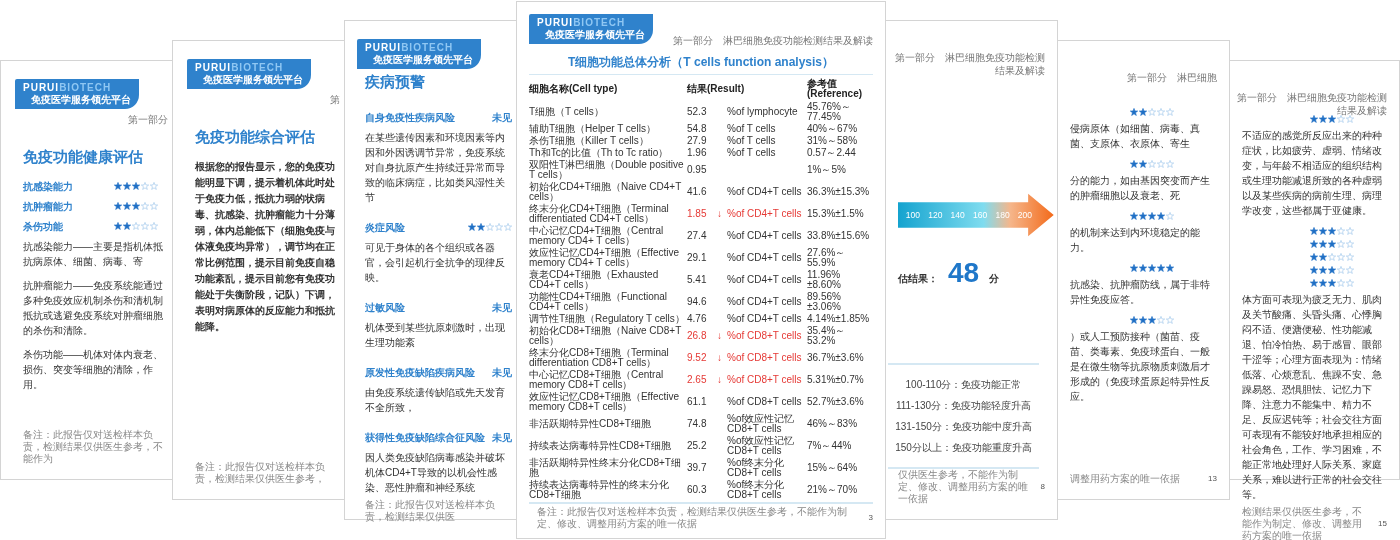  Describe the element at coordinates (697, 336) in the screenshot. I see `table-cell-text: 26.8` at that location.